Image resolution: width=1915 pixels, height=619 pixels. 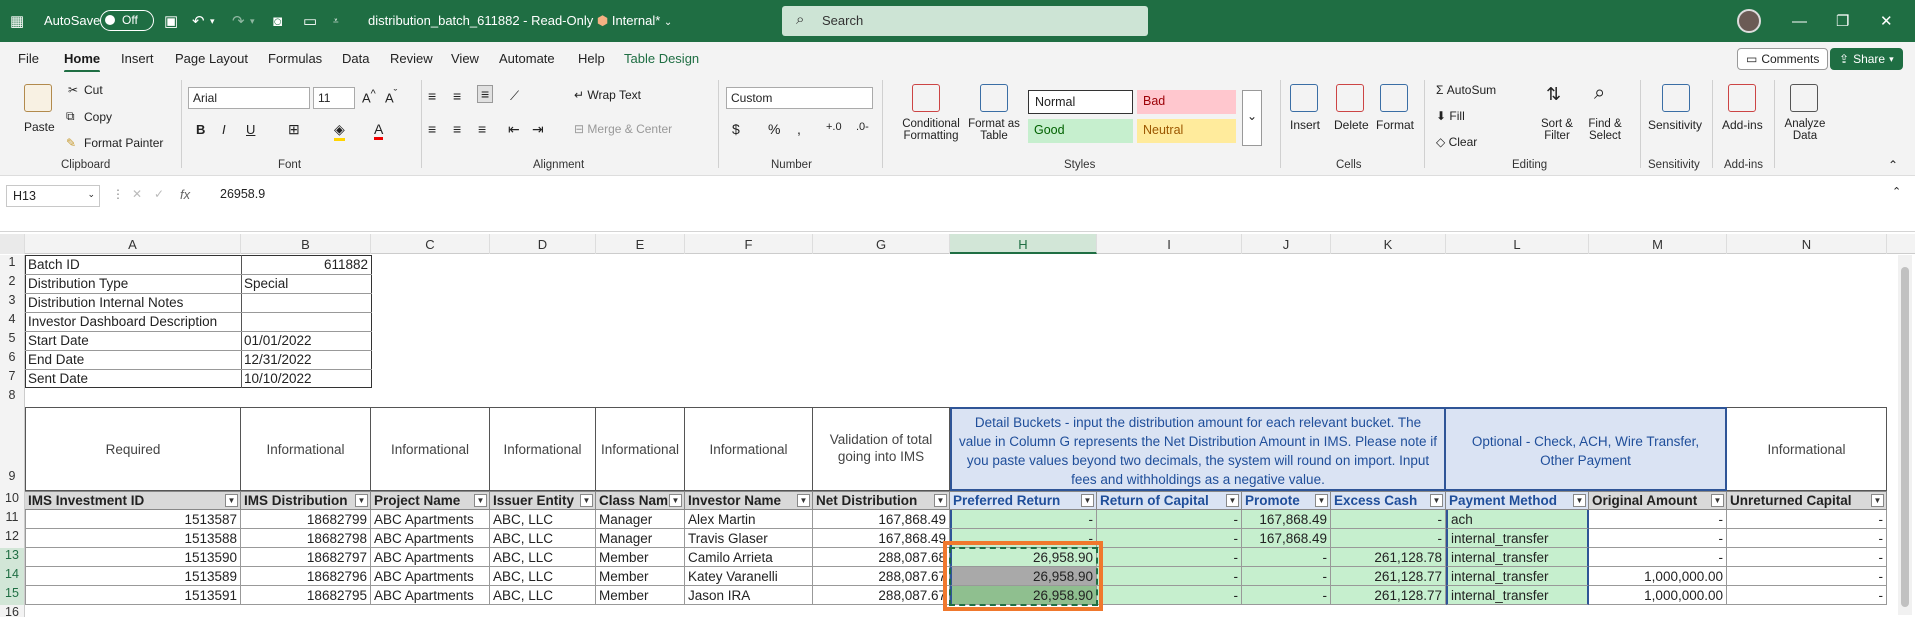 I want to click on row-header: 12, so click(x=12, y=538).